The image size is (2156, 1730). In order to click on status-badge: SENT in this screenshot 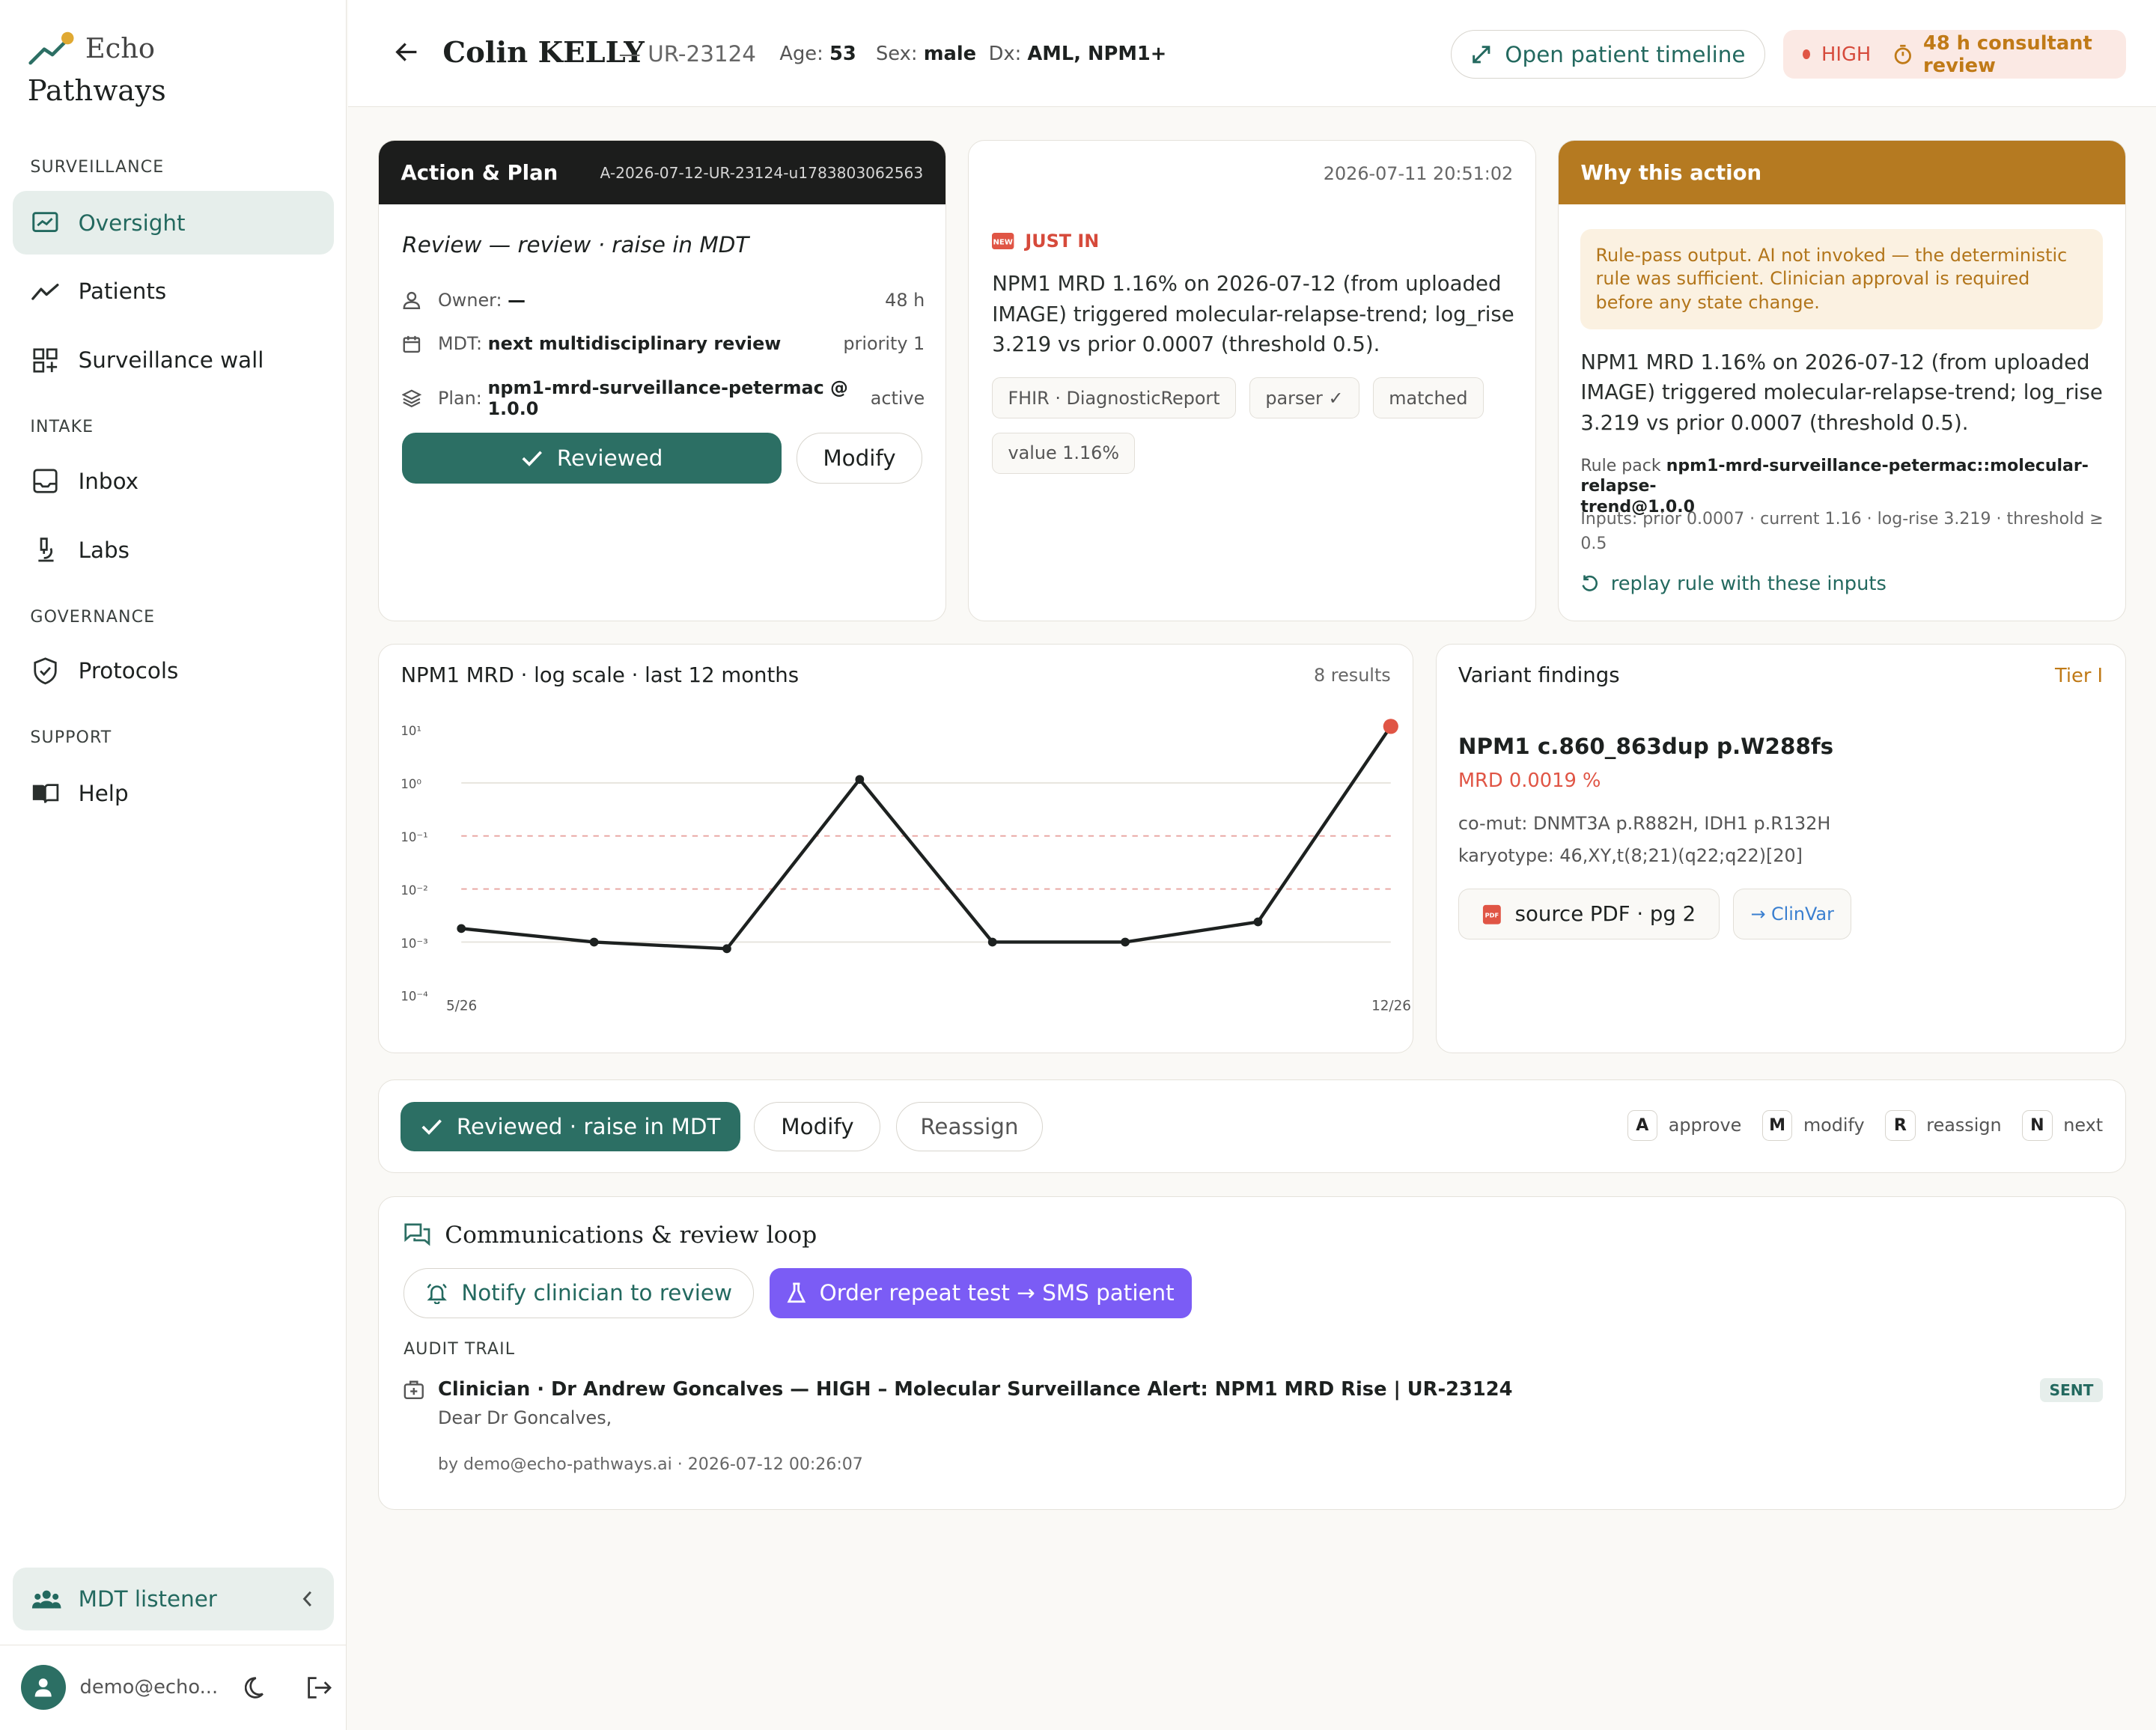, I will do `click(2071, 1390)`.